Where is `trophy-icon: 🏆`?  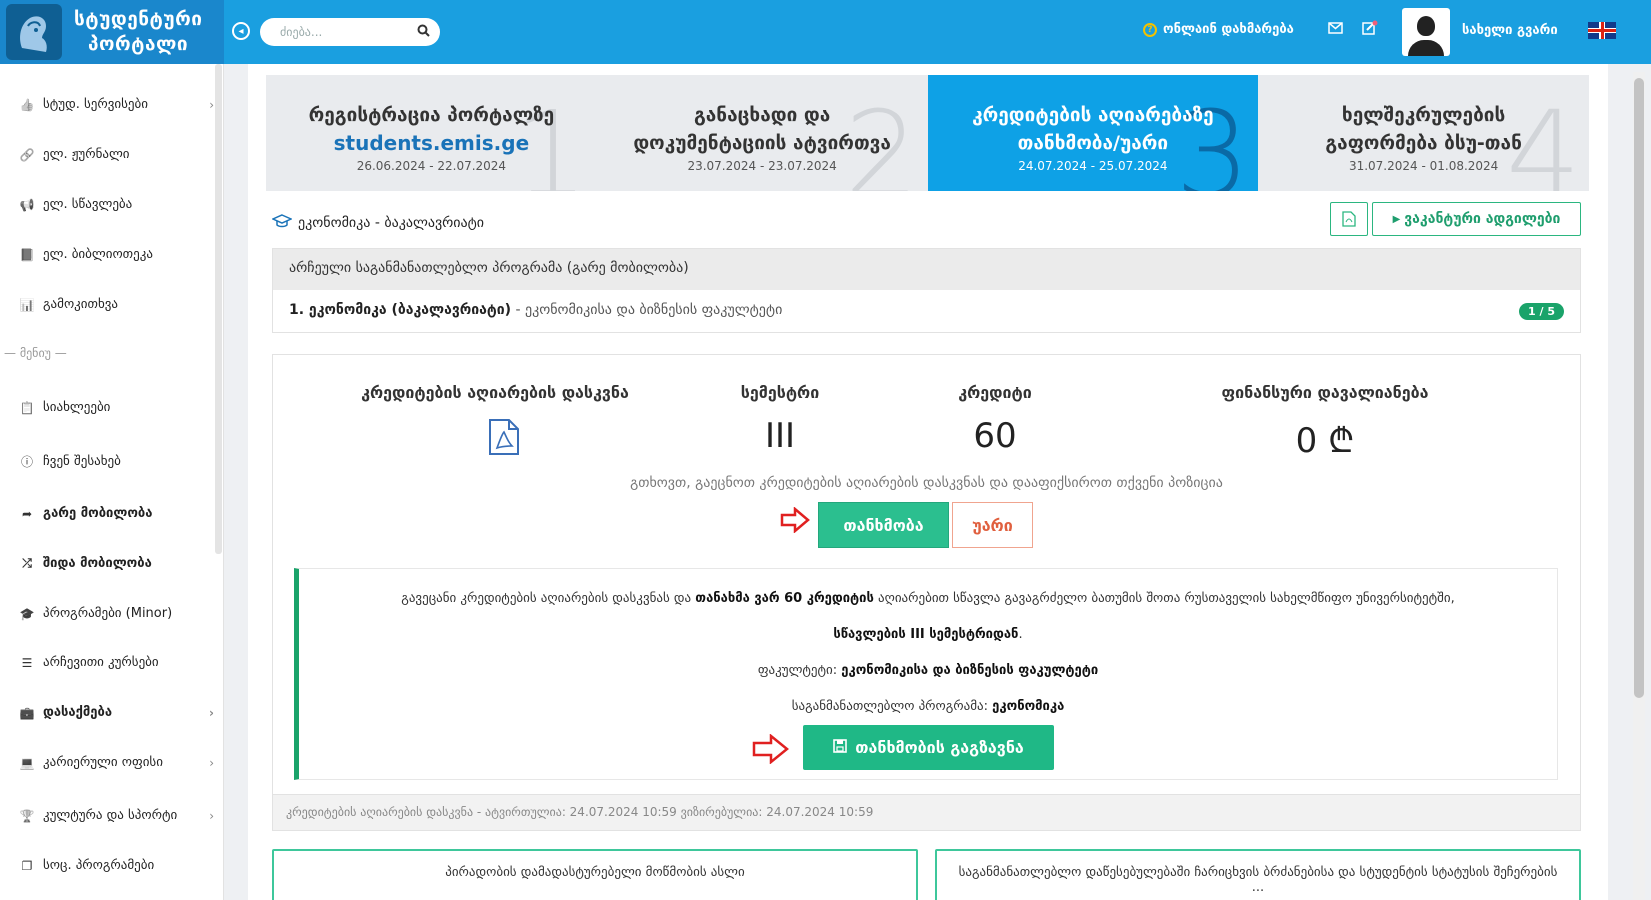
trophy-icon: 🏆 is located at coordinates (27, 815).